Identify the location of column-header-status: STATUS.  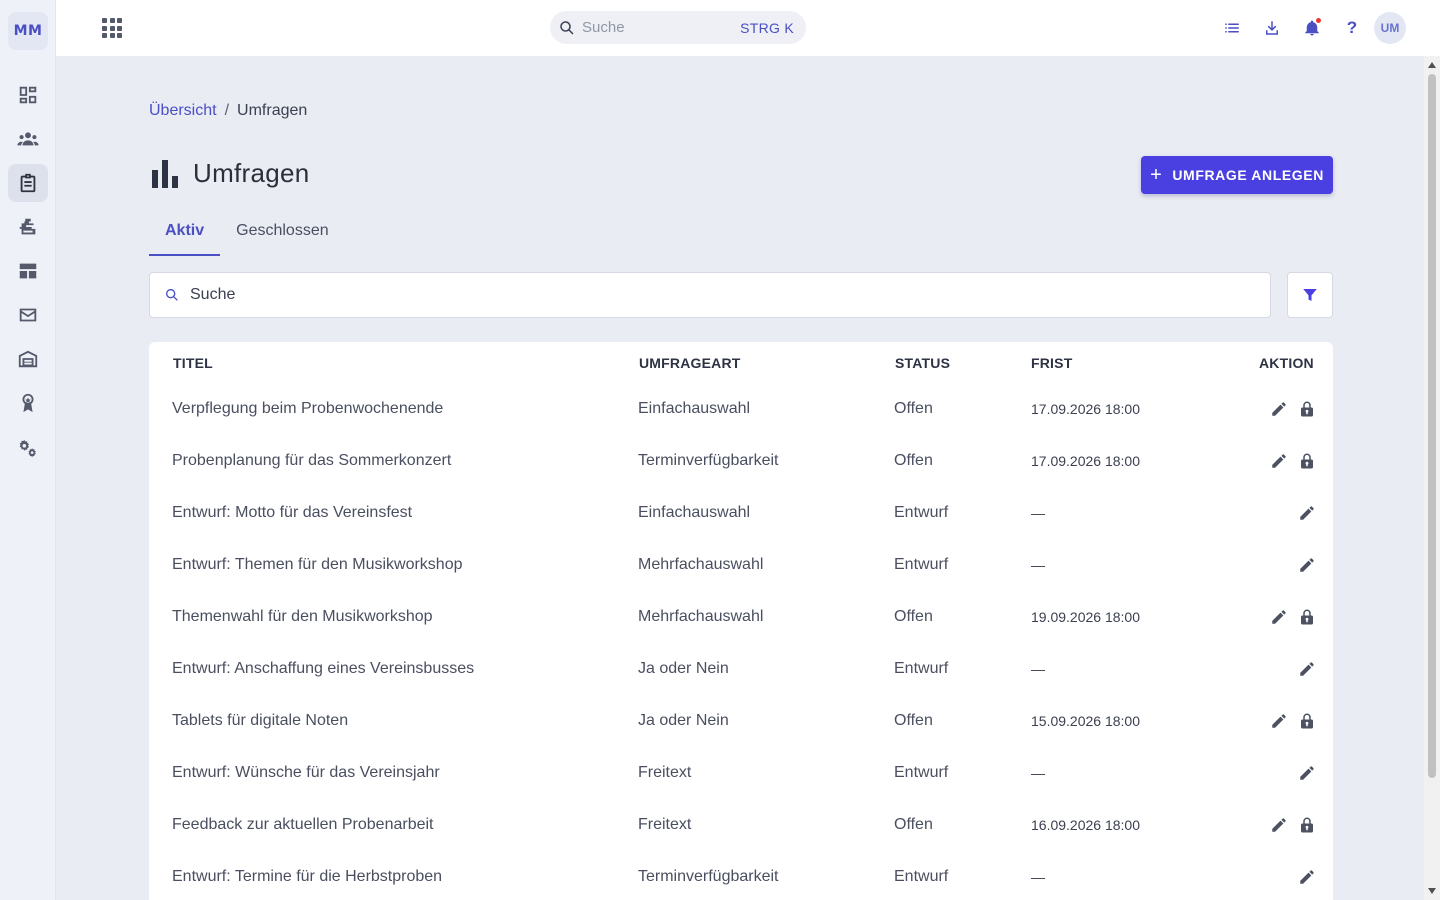
(922, 363).